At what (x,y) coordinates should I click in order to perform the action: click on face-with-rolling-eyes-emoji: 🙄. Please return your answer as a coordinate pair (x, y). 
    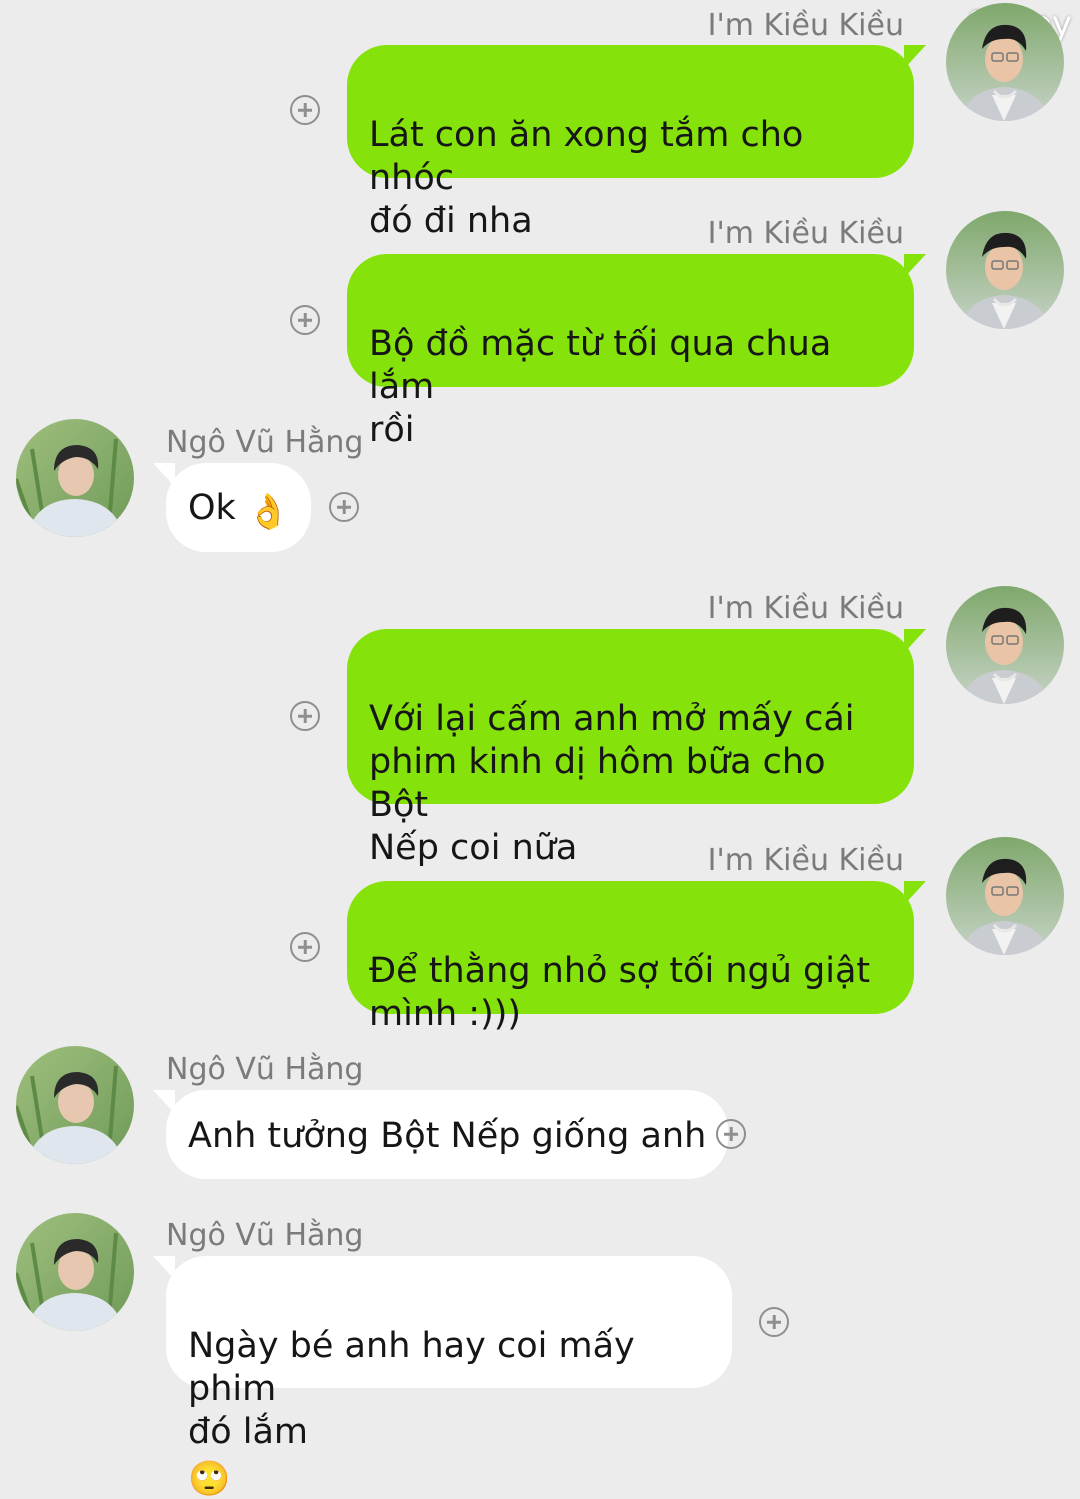
    Looking at the image, I should click on (209, 1479).